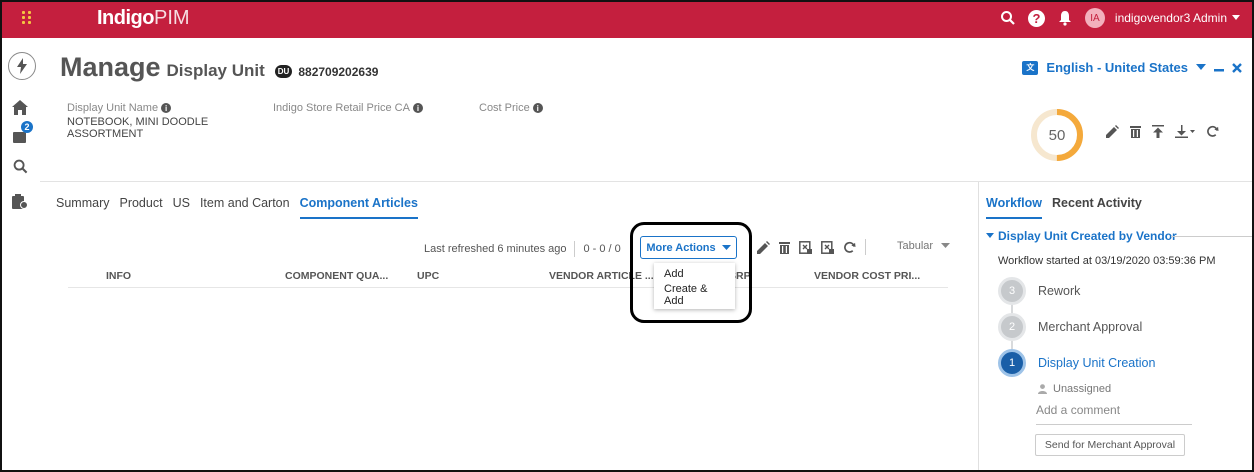  Describe the element at coordinates (495, 249) in the screenshot. I see `last-refreshed: Last refreshed 6 minutes ago` at that location.